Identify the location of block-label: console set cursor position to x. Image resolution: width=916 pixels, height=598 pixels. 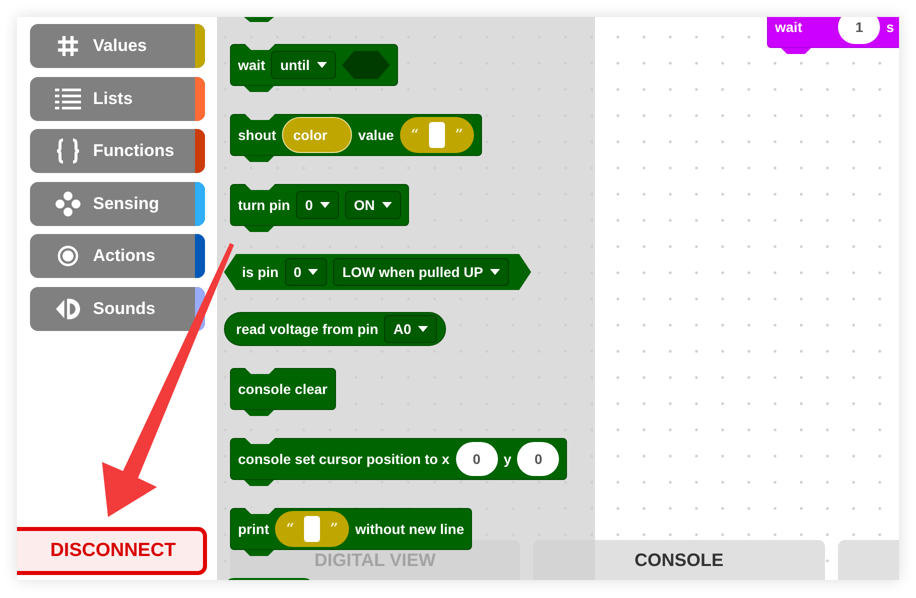
(344, 459).